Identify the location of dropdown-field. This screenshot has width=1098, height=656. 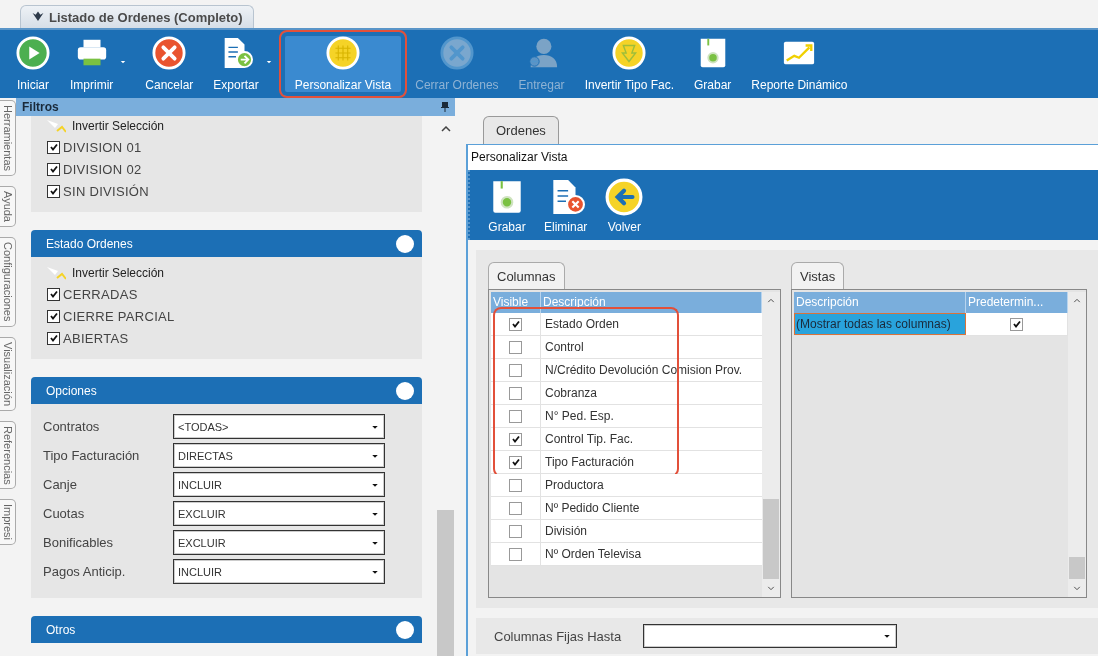
(770, 636).